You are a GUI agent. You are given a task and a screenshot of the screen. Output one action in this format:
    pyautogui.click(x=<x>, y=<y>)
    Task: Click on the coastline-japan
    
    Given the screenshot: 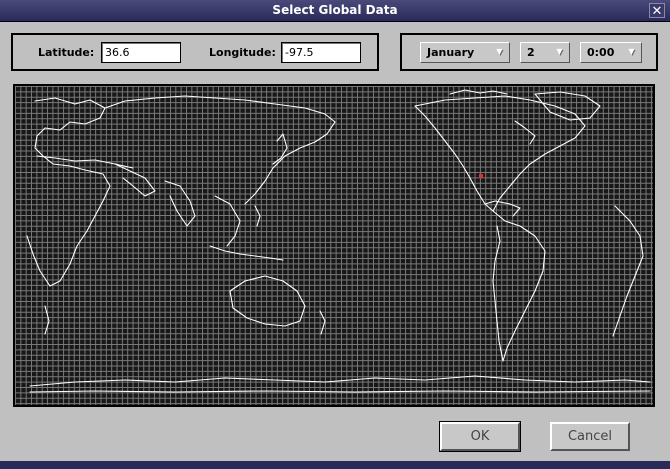 What is the action you would take?
    pyautogui.click(x=280, y=149)
    